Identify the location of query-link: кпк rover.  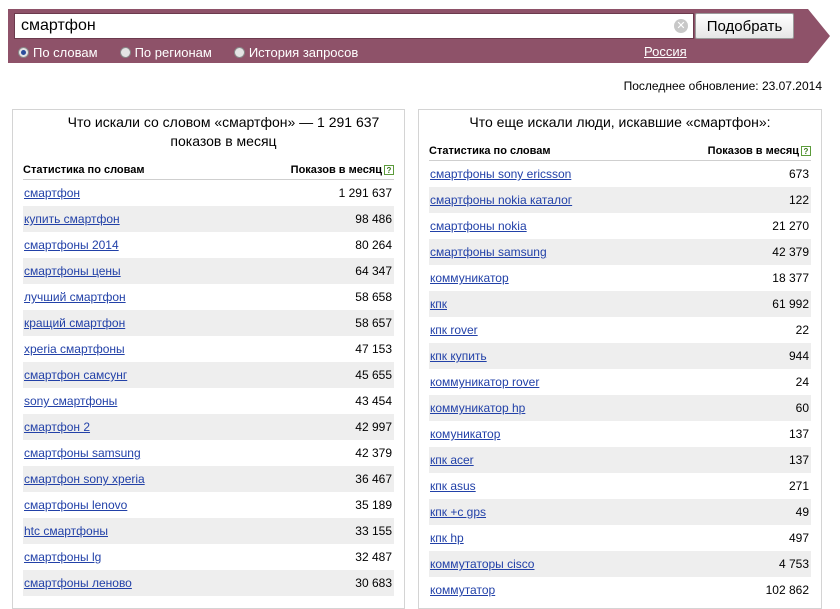
(454, 330).